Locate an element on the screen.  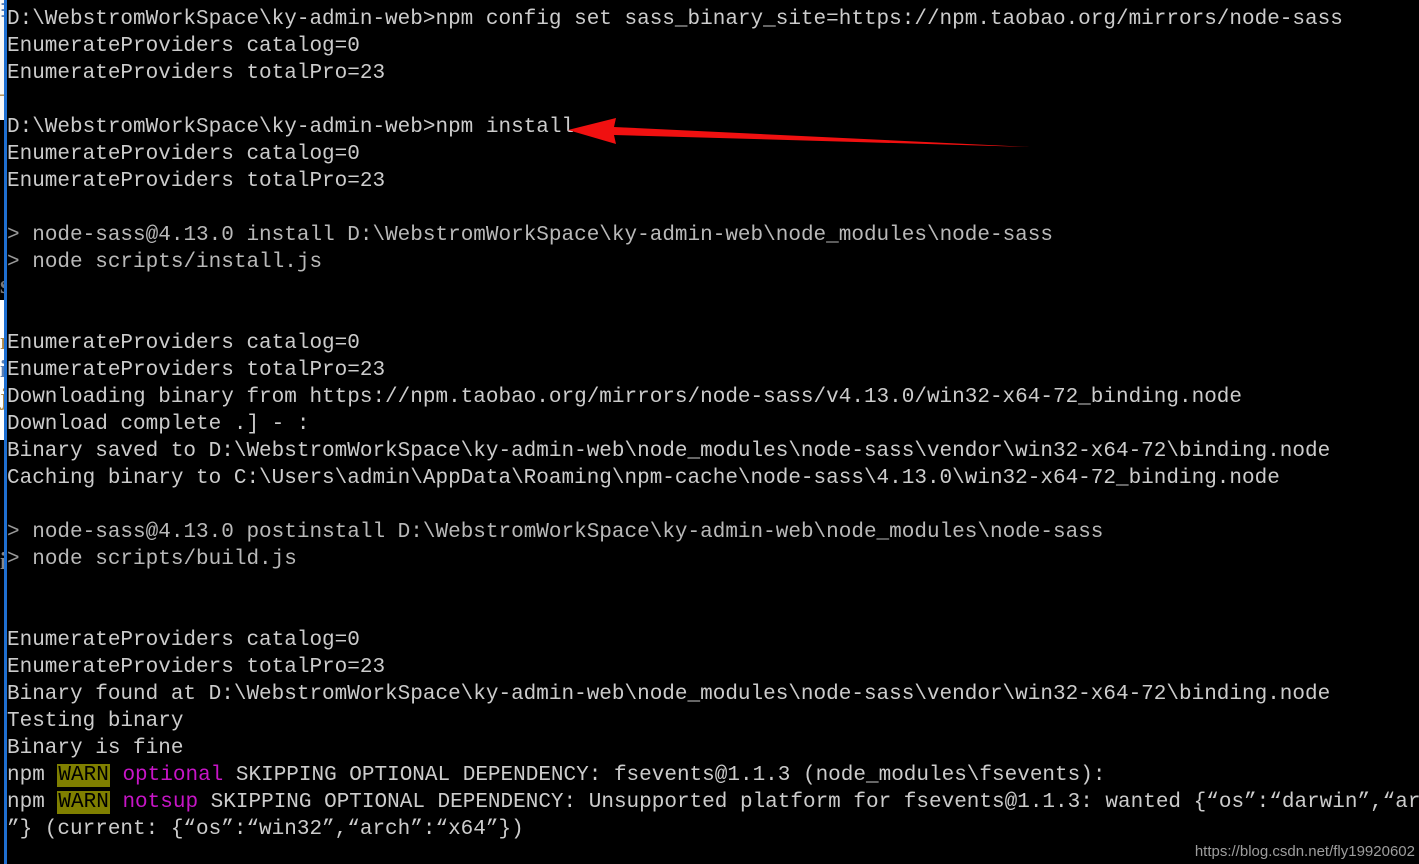
console-text: node scripts/install.js is located at coordinates (177, 262).